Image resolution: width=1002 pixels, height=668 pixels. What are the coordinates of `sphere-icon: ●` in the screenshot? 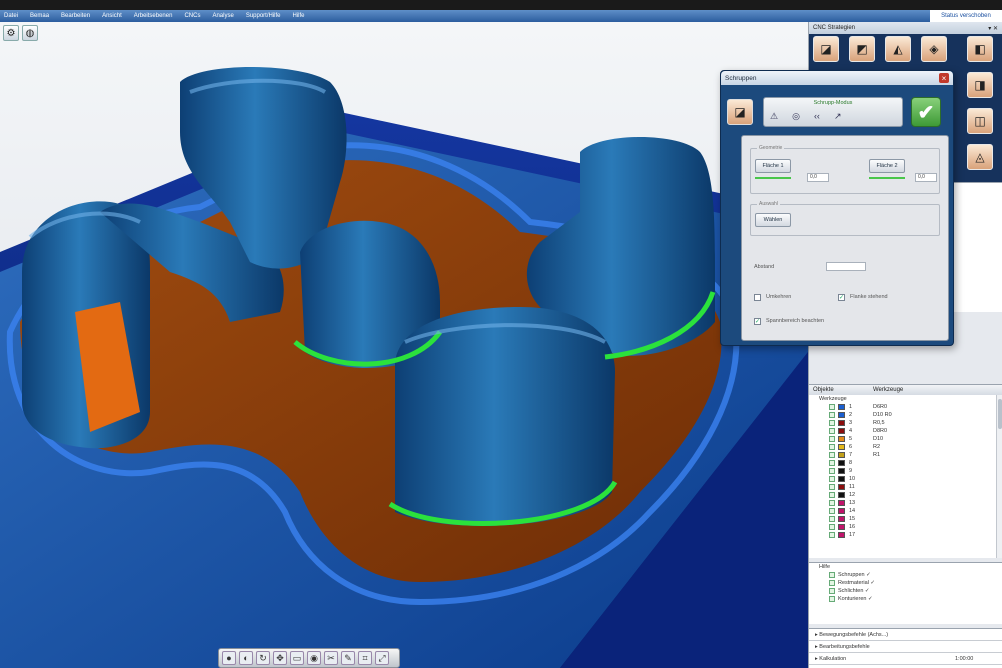 It's located at (229, 658).